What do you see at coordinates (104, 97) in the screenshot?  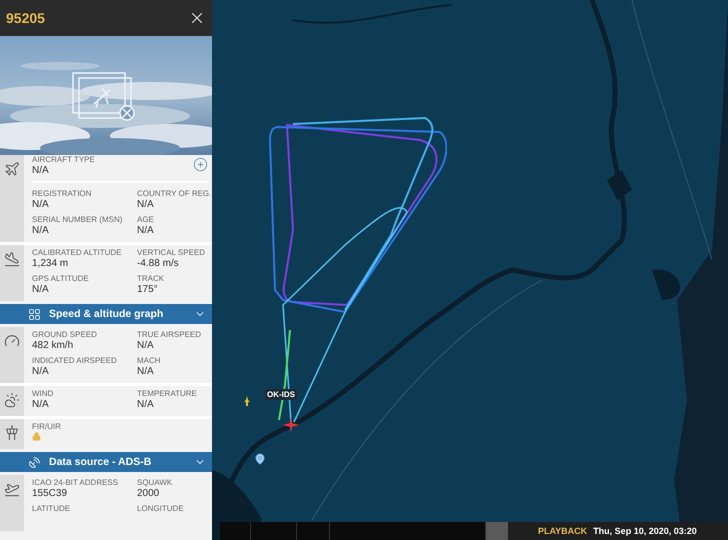 I see `no-photo-icon` at bounding box center [104, 97].